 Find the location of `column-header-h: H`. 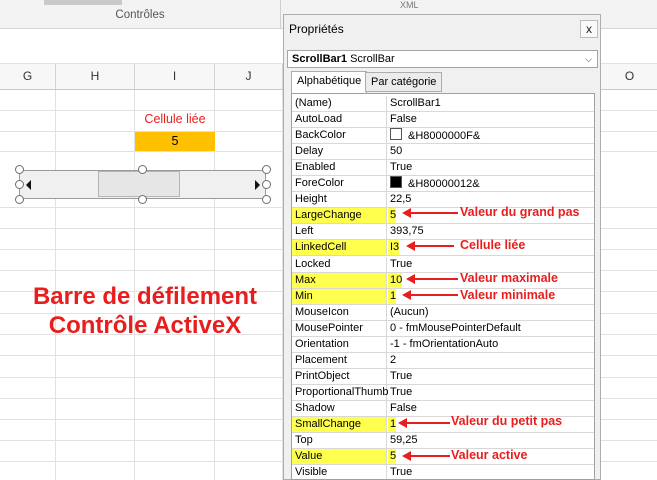

column-header-h: H is located at coordinates (95, 76).